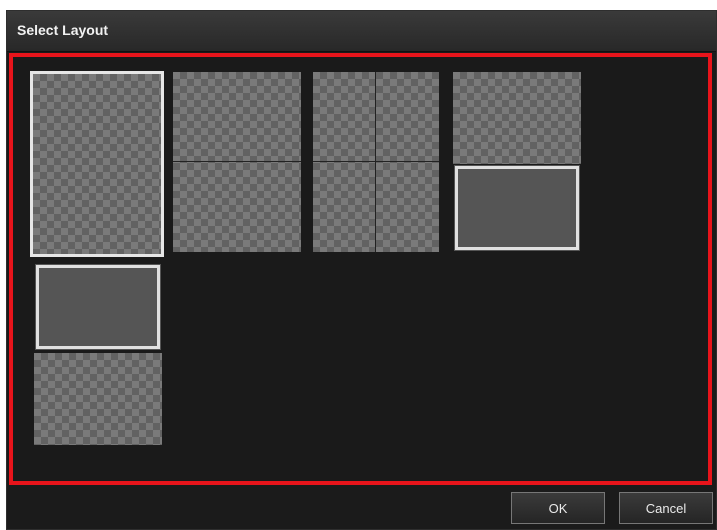  I want to click on layout-option-text-over-photo, so click(98, 355).